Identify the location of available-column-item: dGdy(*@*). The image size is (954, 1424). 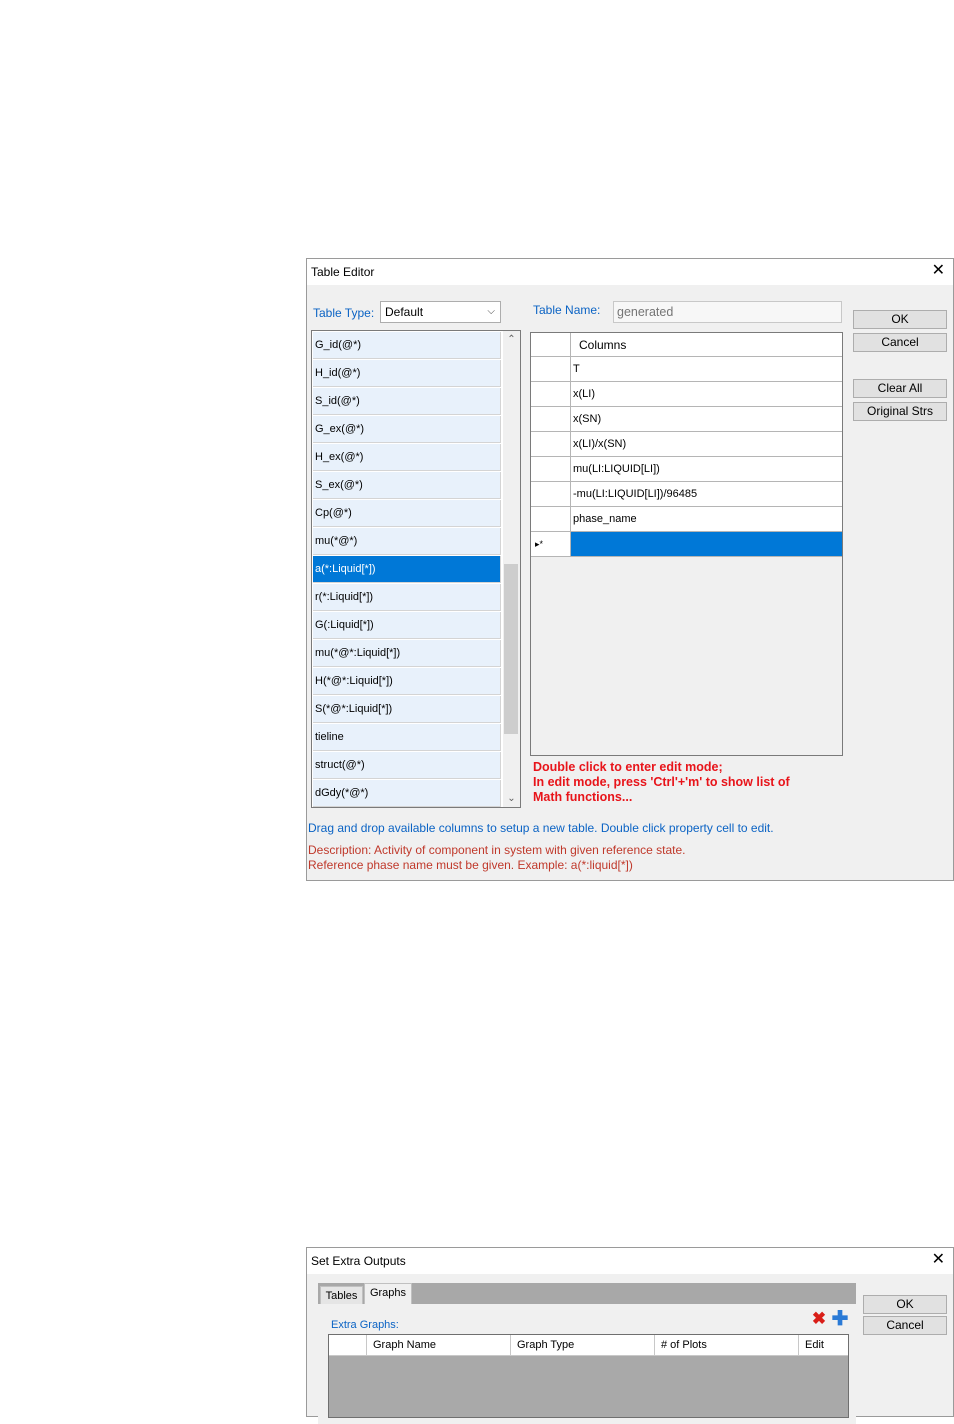
(407, 793).